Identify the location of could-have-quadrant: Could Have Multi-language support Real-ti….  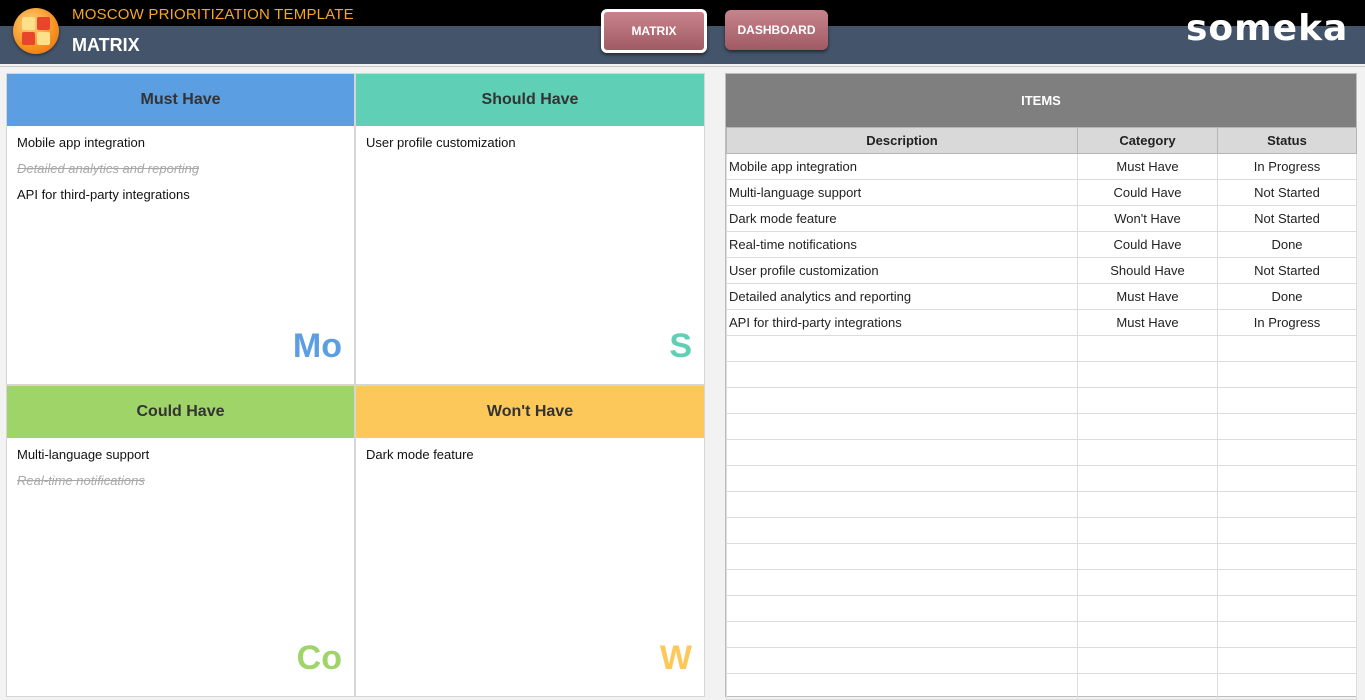
(180, 541).